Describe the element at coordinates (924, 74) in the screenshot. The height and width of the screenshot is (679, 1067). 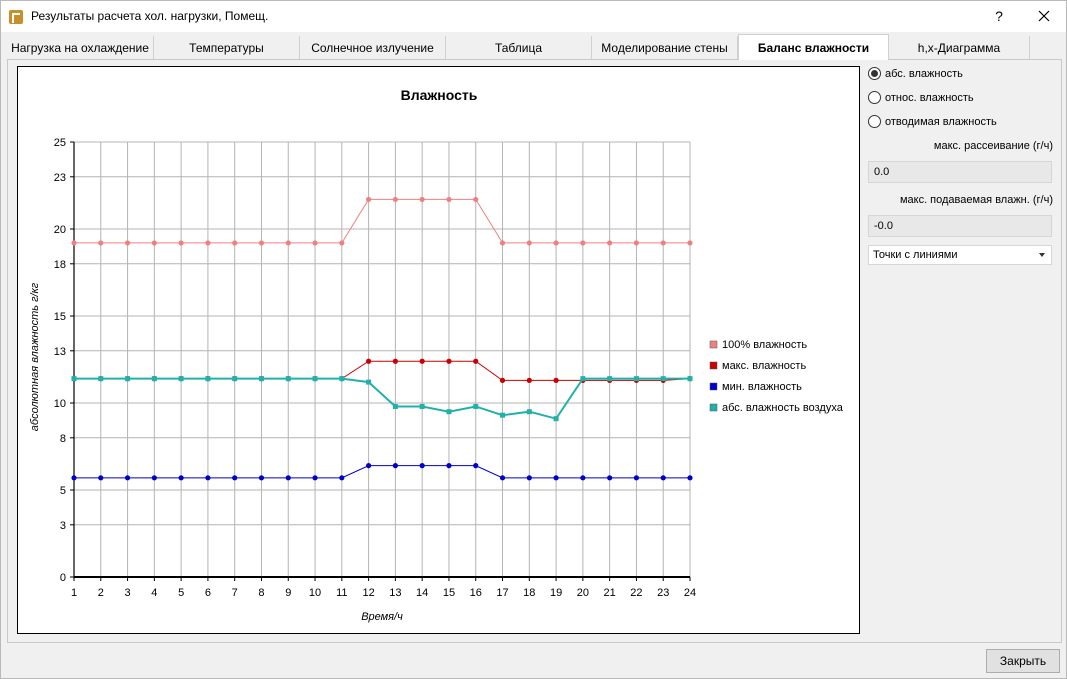
I see `radio-label: абс. влажность` at that location.